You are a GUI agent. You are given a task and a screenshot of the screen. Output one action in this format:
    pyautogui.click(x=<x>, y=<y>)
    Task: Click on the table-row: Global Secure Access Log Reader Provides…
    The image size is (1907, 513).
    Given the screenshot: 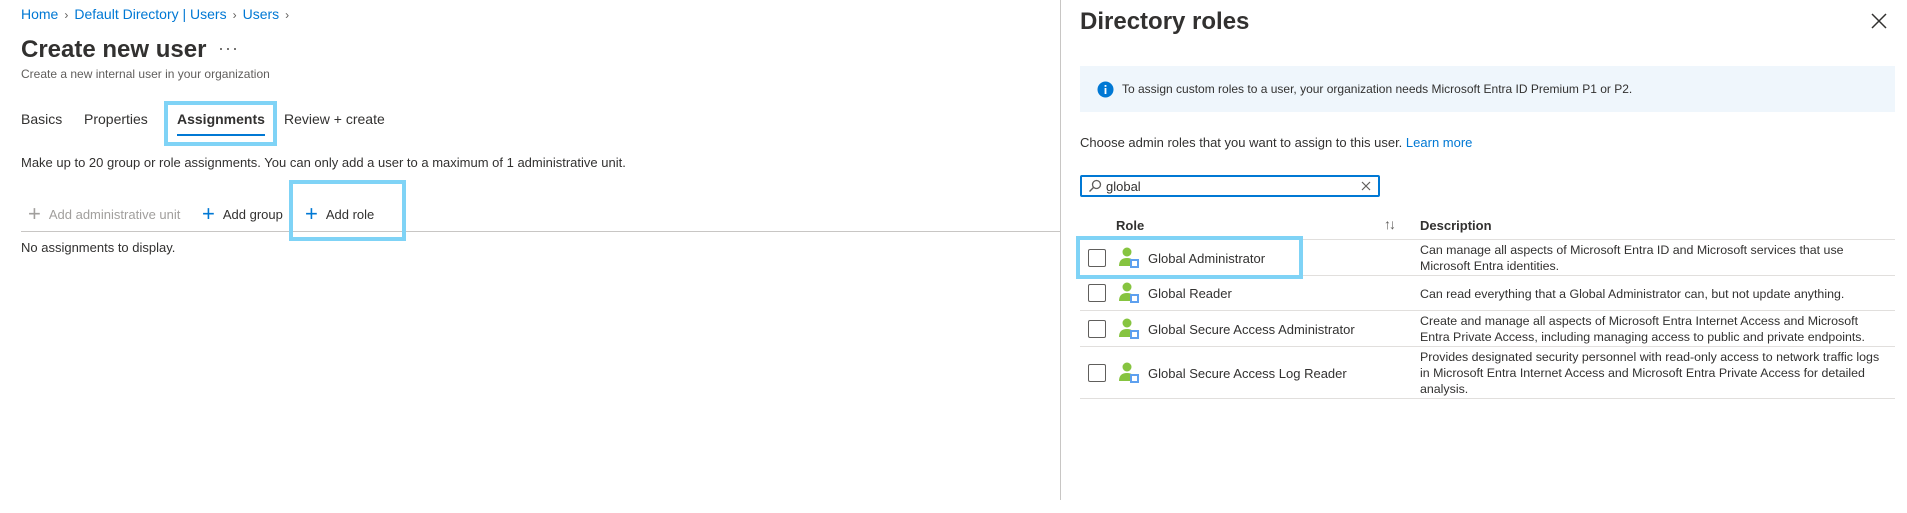 What is the action you would take?
    pyautogui.click(x=1487, y=373)
    